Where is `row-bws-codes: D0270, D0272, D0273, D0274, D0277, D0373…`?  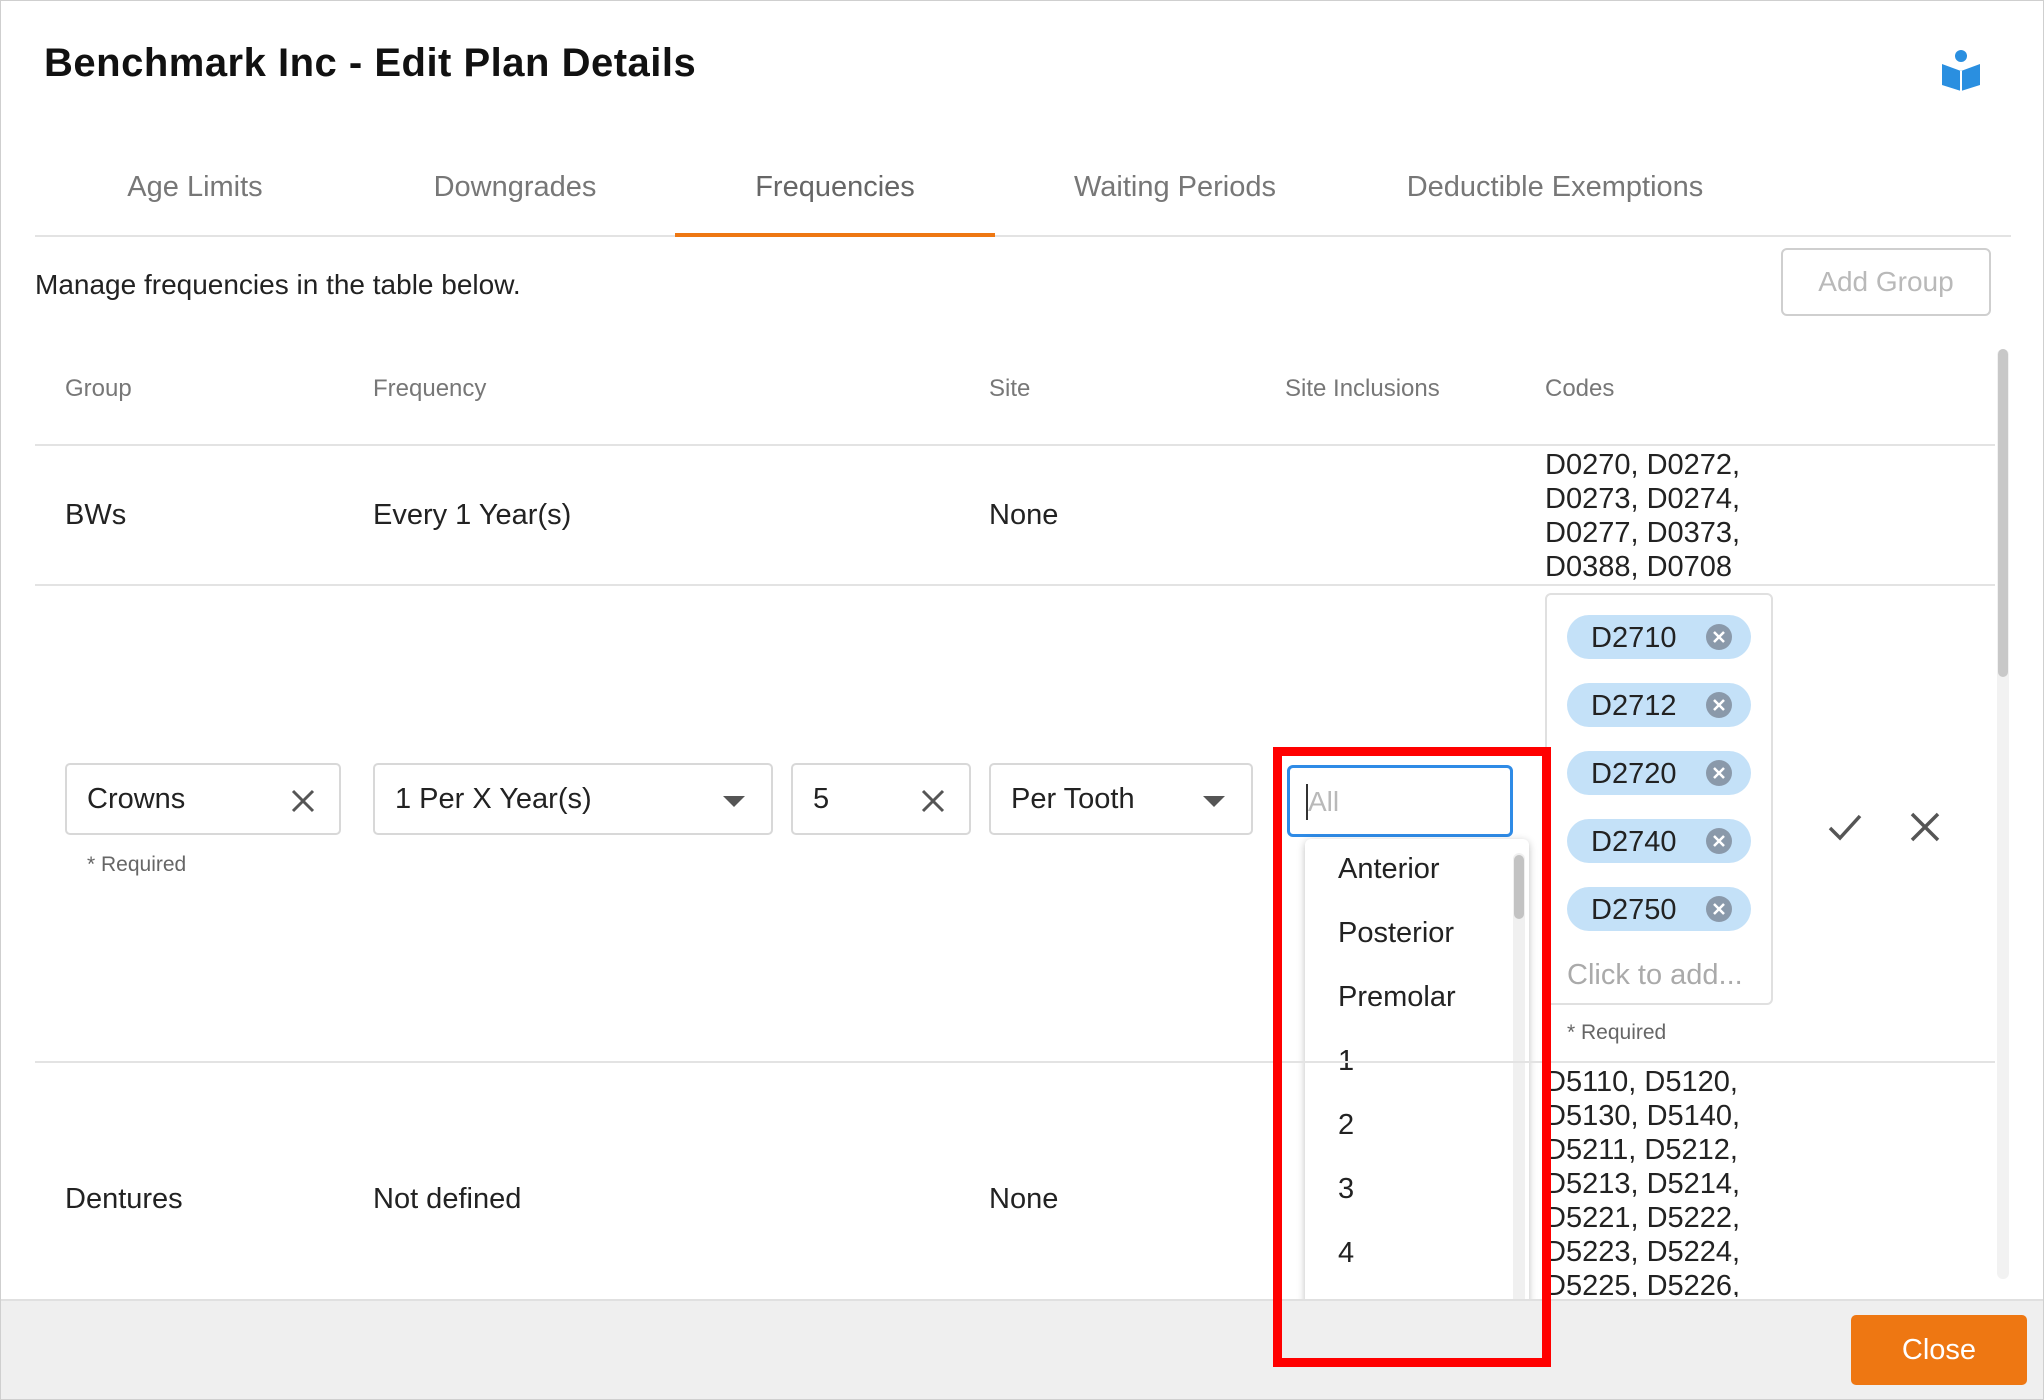 row-bws-codes: D0270, D0272, D0273, D0274, D0277, D0373… is located at coordinates (1643, 516).